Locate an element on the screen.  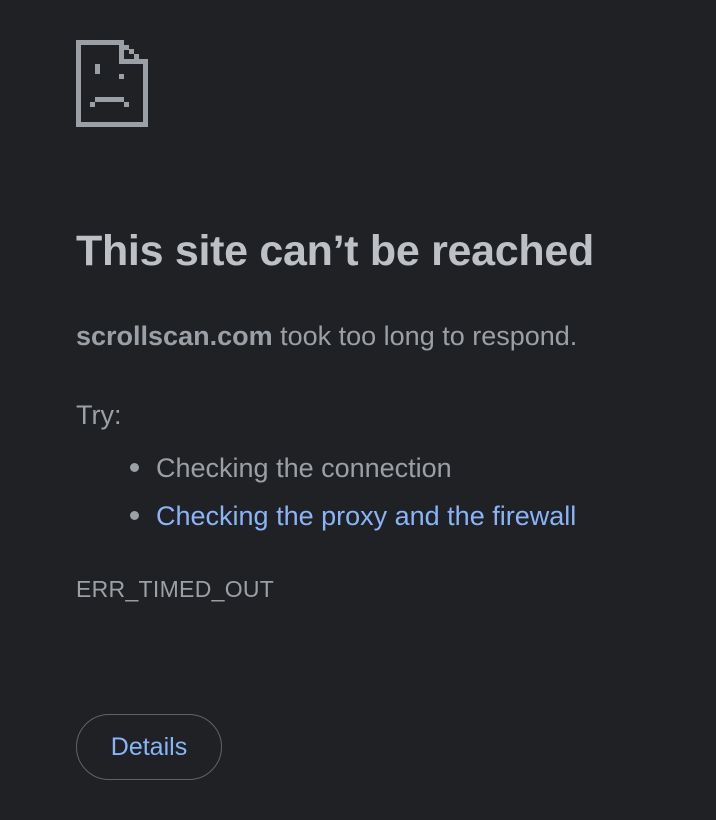
host-name: scrollscan.com is located at coordinates (174, 336).